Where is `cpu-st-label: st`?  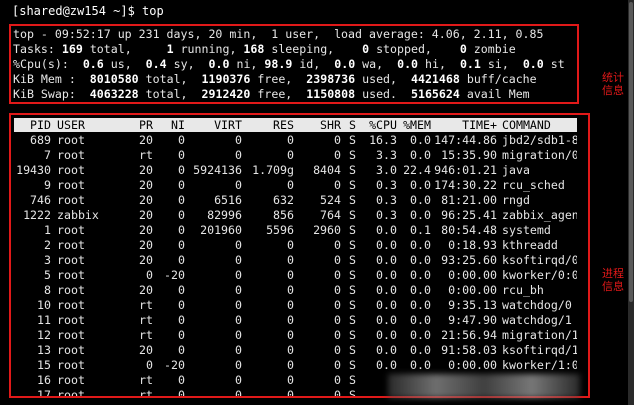
cpu-st-label: st is located at coordinates (557, 64).